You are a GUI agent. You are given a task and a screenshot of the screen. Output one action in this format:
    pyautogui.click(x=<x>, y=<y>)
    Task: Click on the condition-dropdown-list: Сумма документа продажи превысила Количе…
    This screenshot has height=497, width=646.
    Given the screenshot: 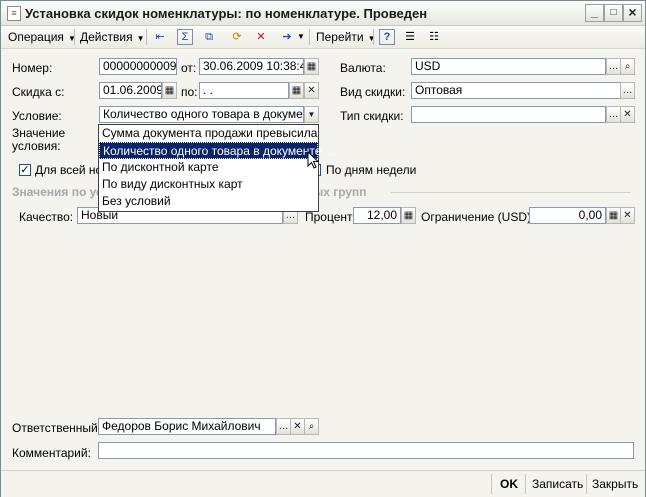 What is the action you would take?
    pyautogui.click(x=216, y=168)
    